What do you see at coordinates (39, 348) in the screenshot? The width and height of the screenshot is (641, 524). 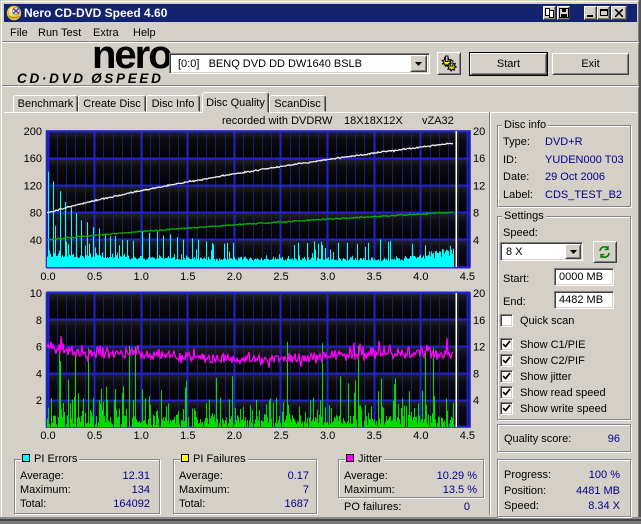 I see `svg-text: 6` at bounding box center [39, 348].